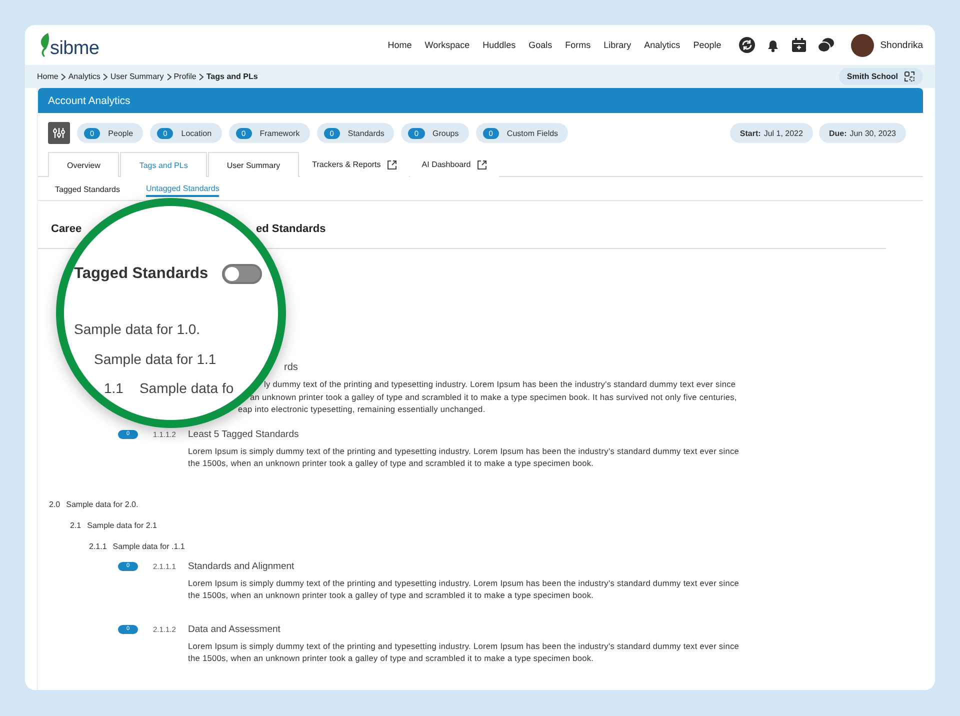 This screenshot has width=960, height=716. I want to click on avatar, so click(862, 45).